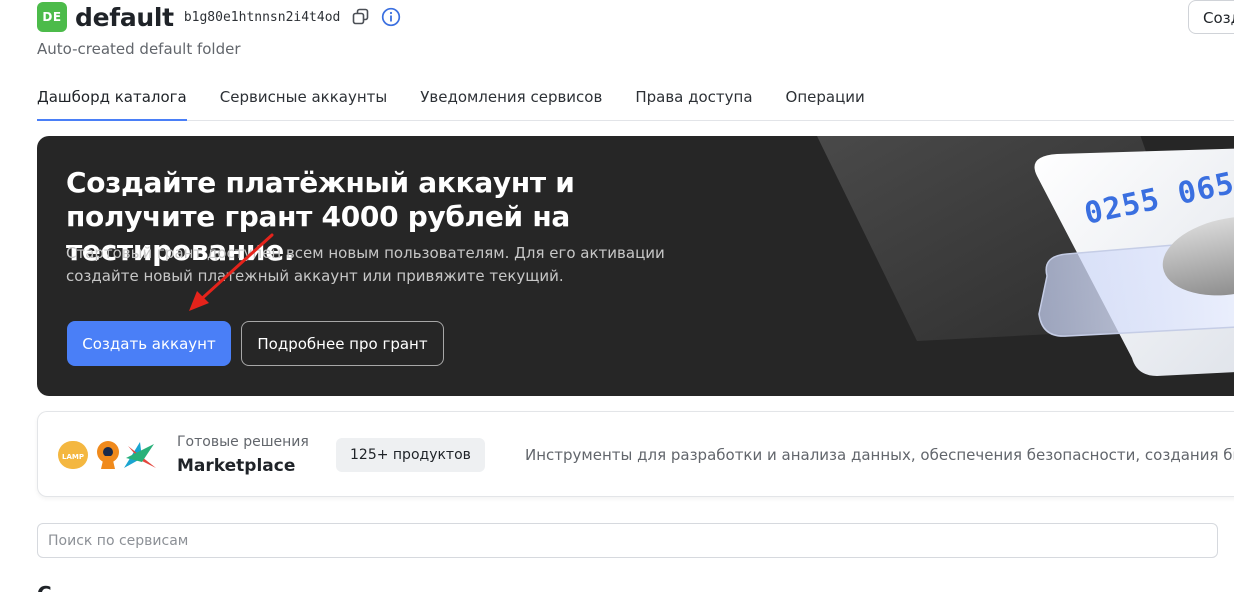 The height and width of the screenshot is (592, 1234). Describe the element at coordinates (236, 466) in the screenshot. I see `marketplace-title: Marketplace` at that location.